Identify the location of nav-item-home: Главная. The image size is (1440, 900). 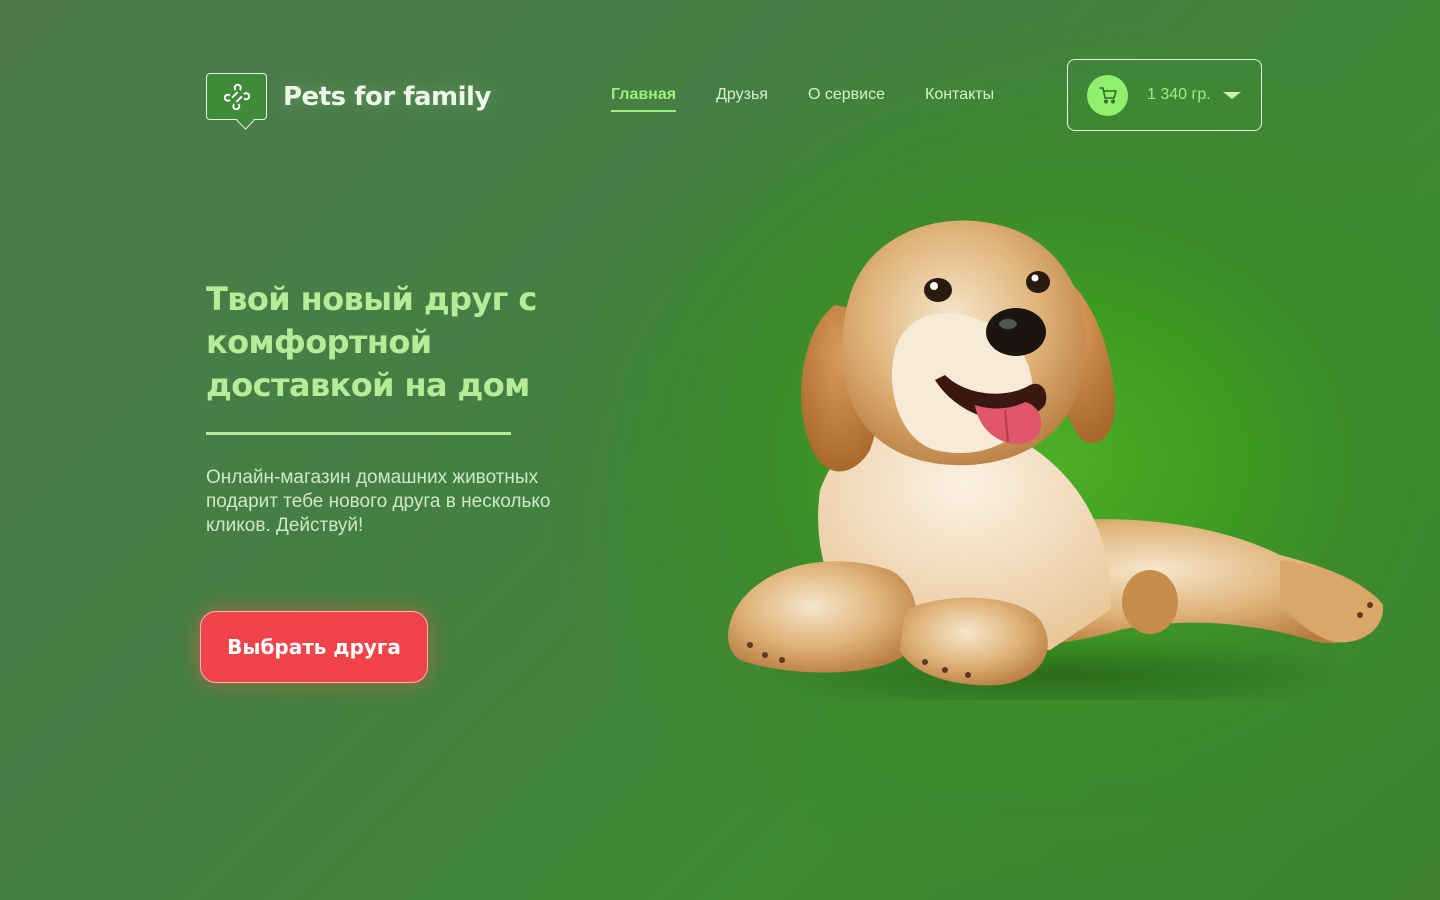
(644, 99).